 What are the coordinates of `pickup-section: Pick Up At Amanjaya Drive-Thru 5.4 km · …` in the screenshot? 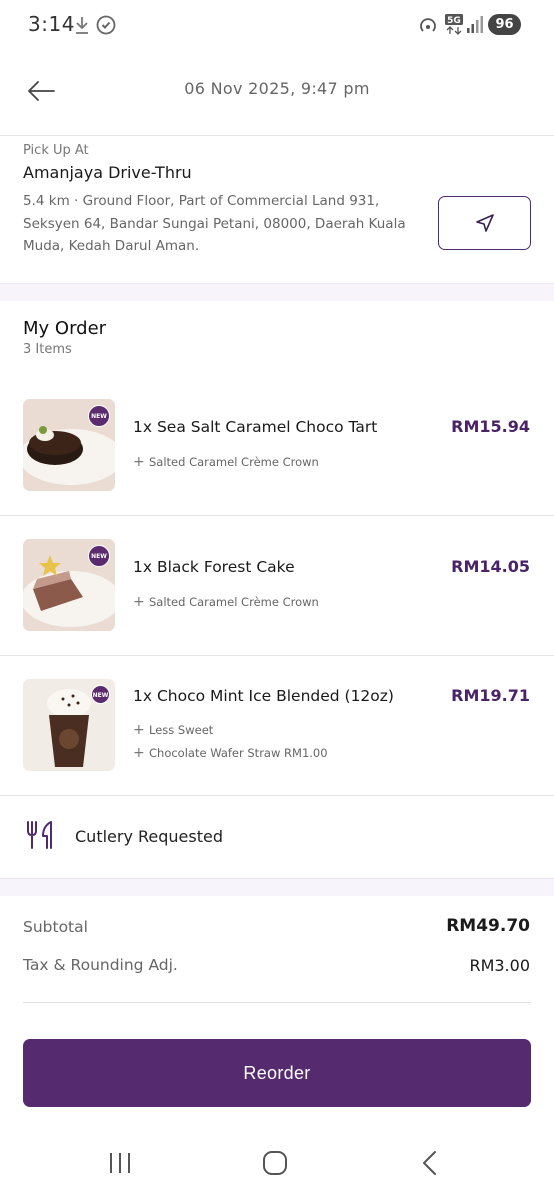 It's located at (277, 210).